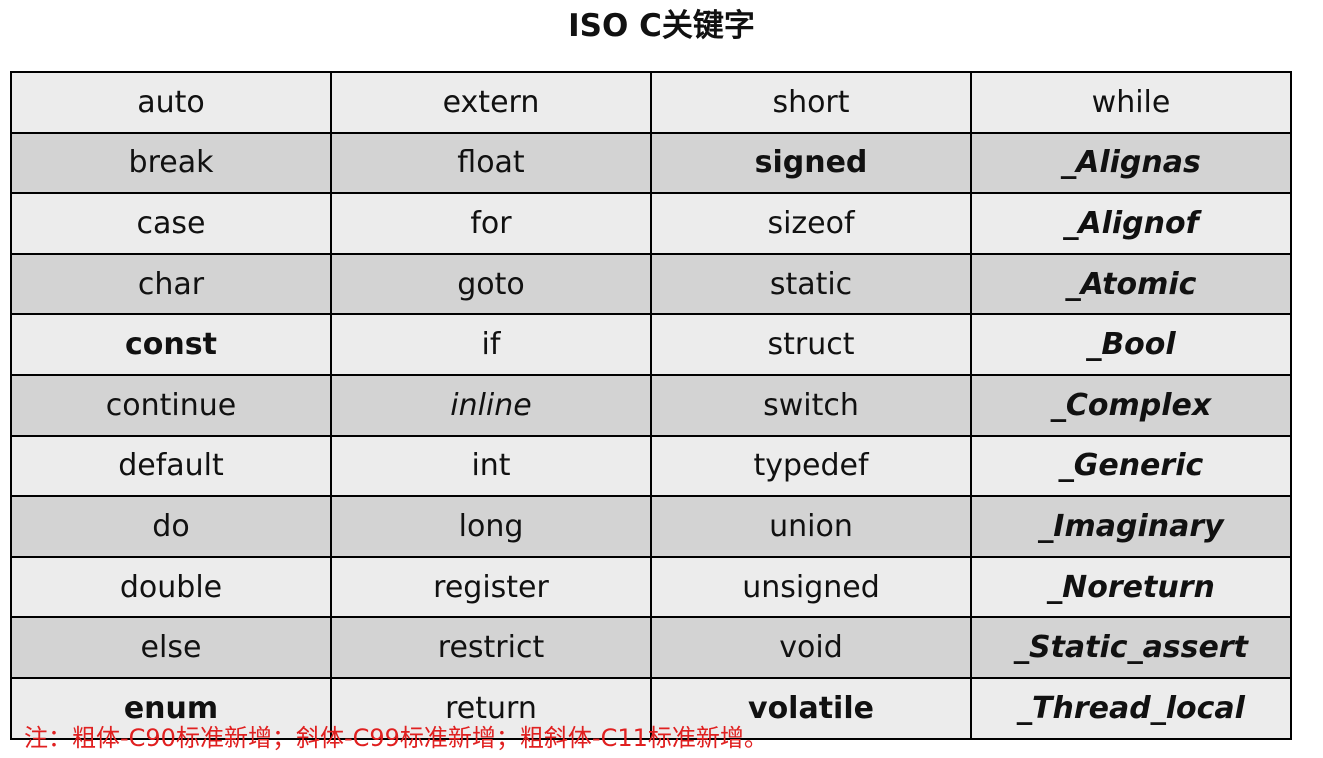 The width and height of the screenshot is (1323, 758). What do you see at coordinates (171, 587) in the screenshot?
I see `keyword-cell: double` at bounding box center [171, 587].